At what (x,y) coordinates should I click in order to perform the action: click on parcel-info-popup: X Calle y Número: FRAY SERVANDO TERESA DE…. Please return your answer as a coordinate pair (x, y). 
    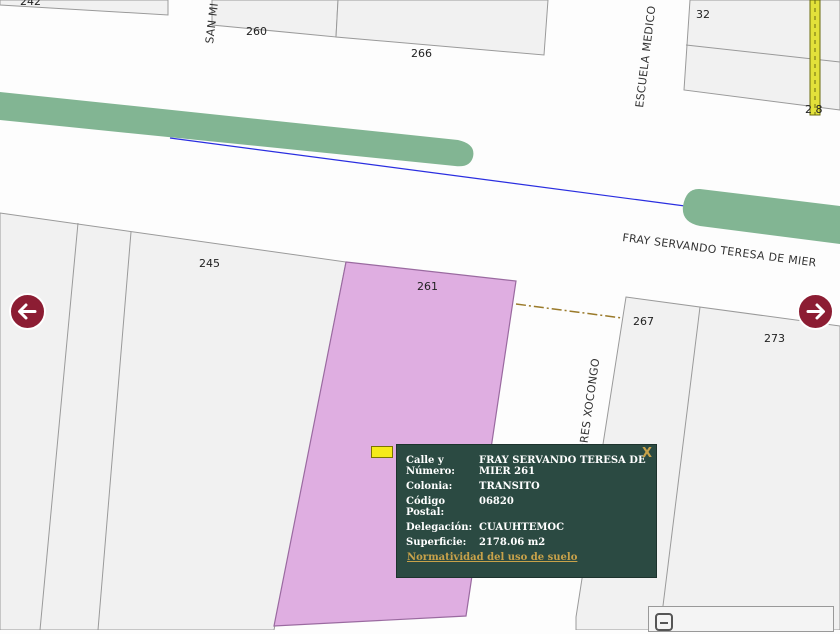
    Looking at the image, I should click on (526, 511).